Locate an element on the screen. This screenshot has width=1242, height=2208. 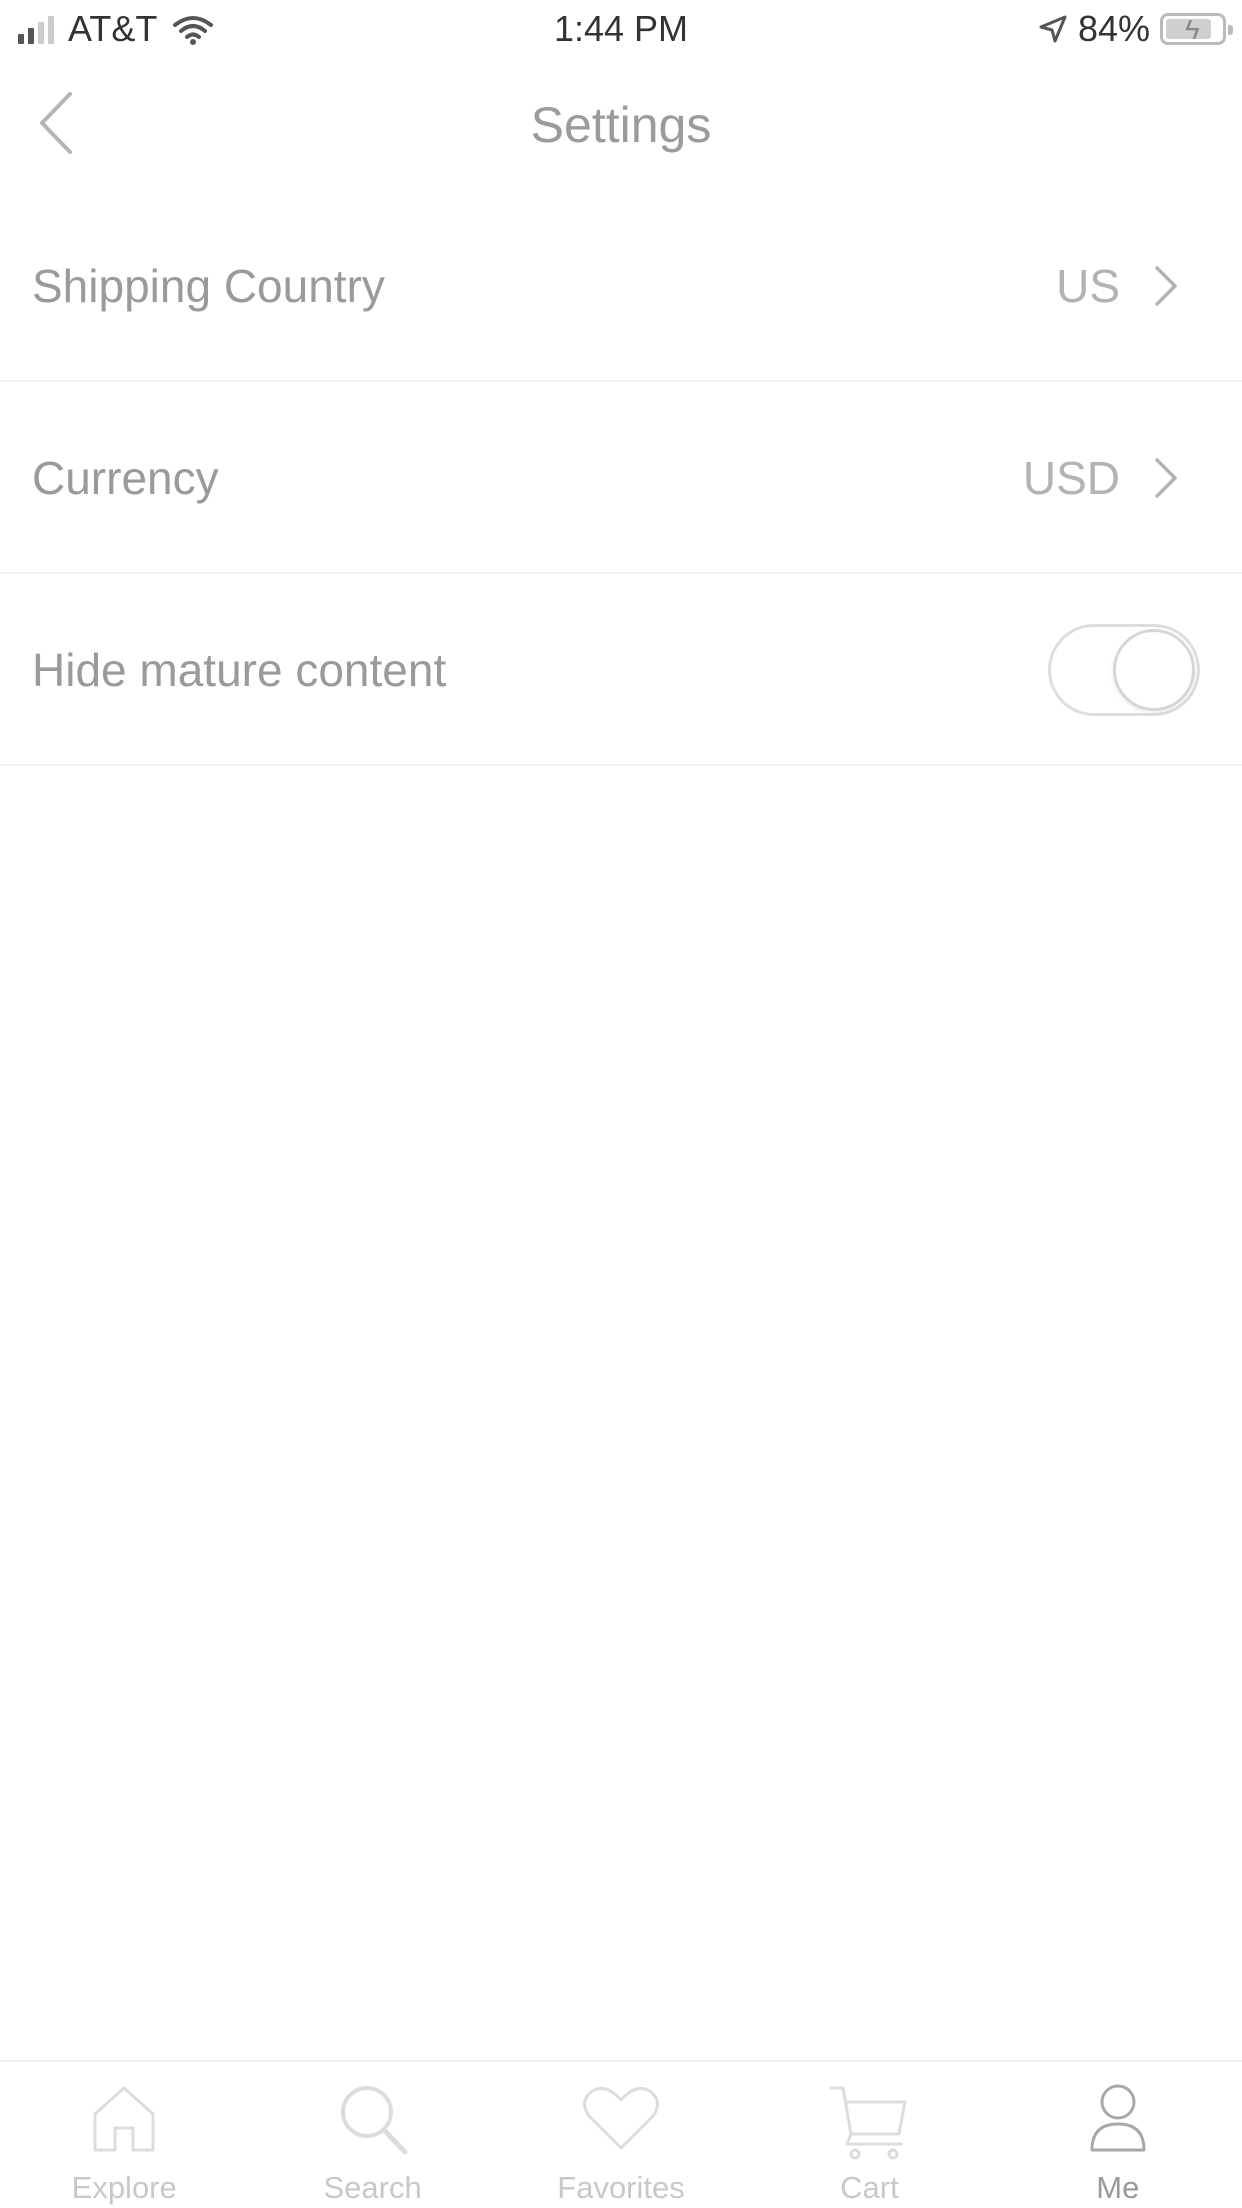
status-right: 84% ϟ is located at coordinates (1135, 29).